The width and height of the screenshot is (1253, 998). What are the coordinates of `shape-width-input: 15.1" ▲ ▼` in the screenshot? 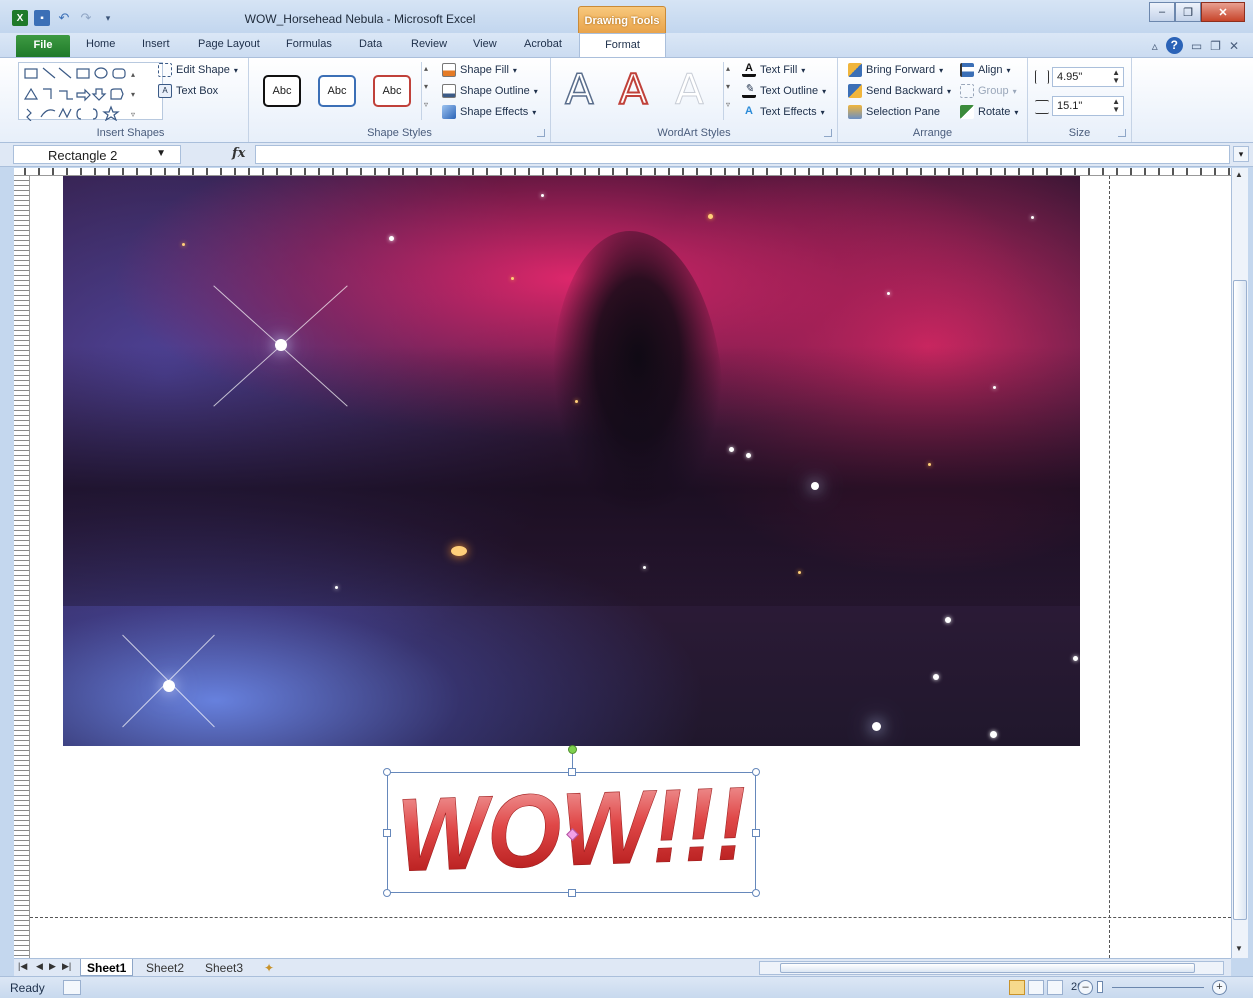 It's located at (1088, 106).